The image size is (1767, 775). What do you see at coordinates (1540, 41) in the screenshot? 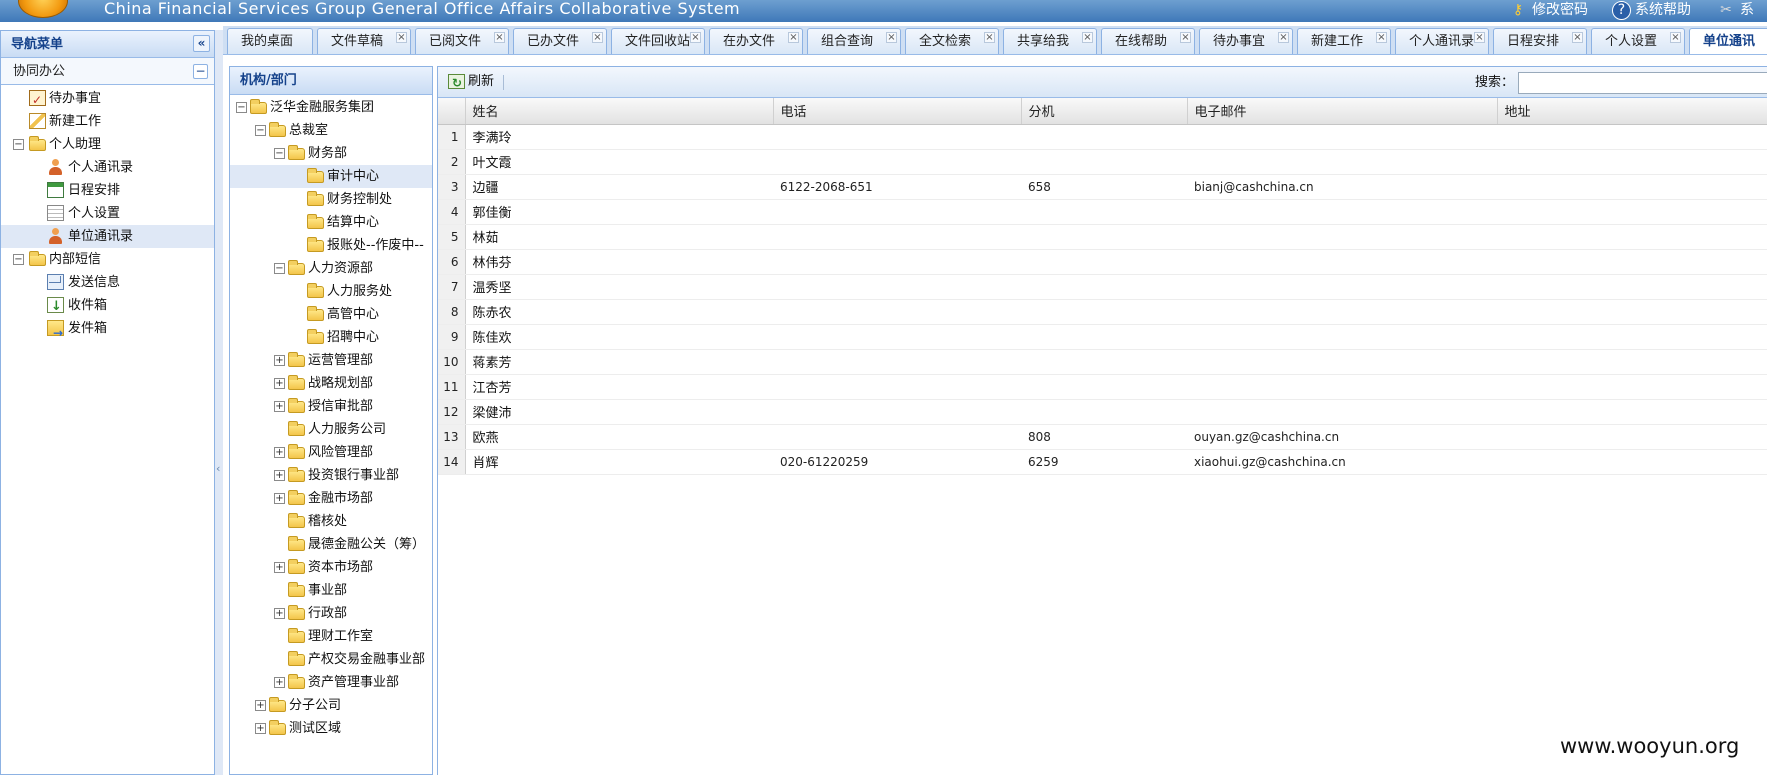
I see `tab-schedule: 日程安排 ×` at bounding box center [1540, 41].